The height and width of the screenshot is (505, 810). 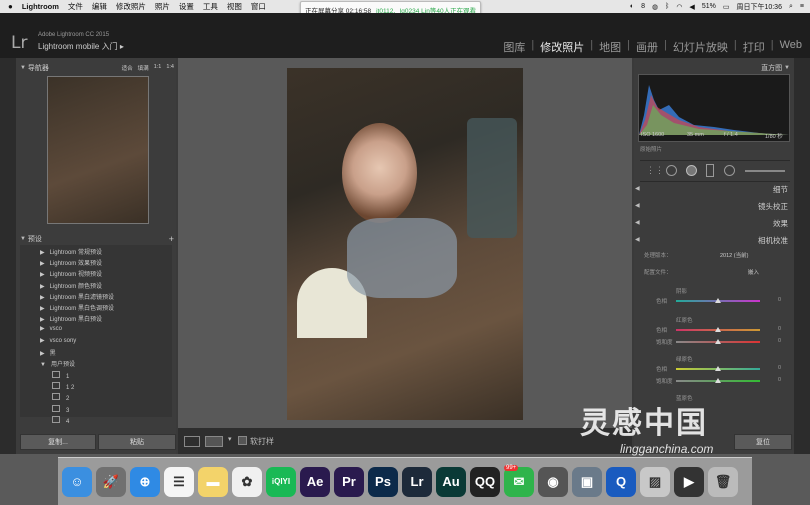 What do you see at coordinates (791, 7) in the screenshot?
I see `search-icon: ⌕` at bounding box center [791, 7].